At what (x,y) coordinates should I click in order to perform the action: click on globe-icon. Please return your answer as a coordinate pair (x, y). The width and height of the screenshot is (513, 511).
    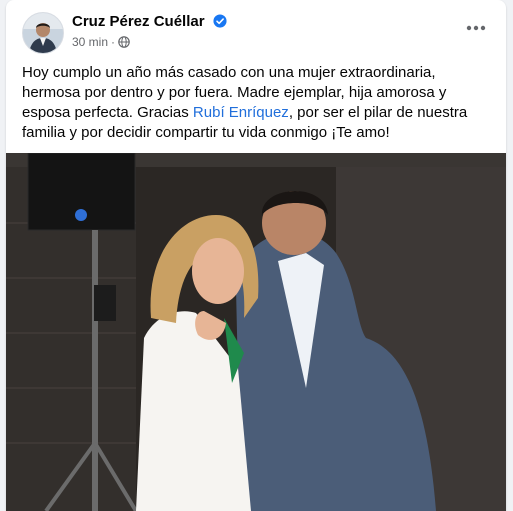
    Looking at the image, I should click on (124, 43).